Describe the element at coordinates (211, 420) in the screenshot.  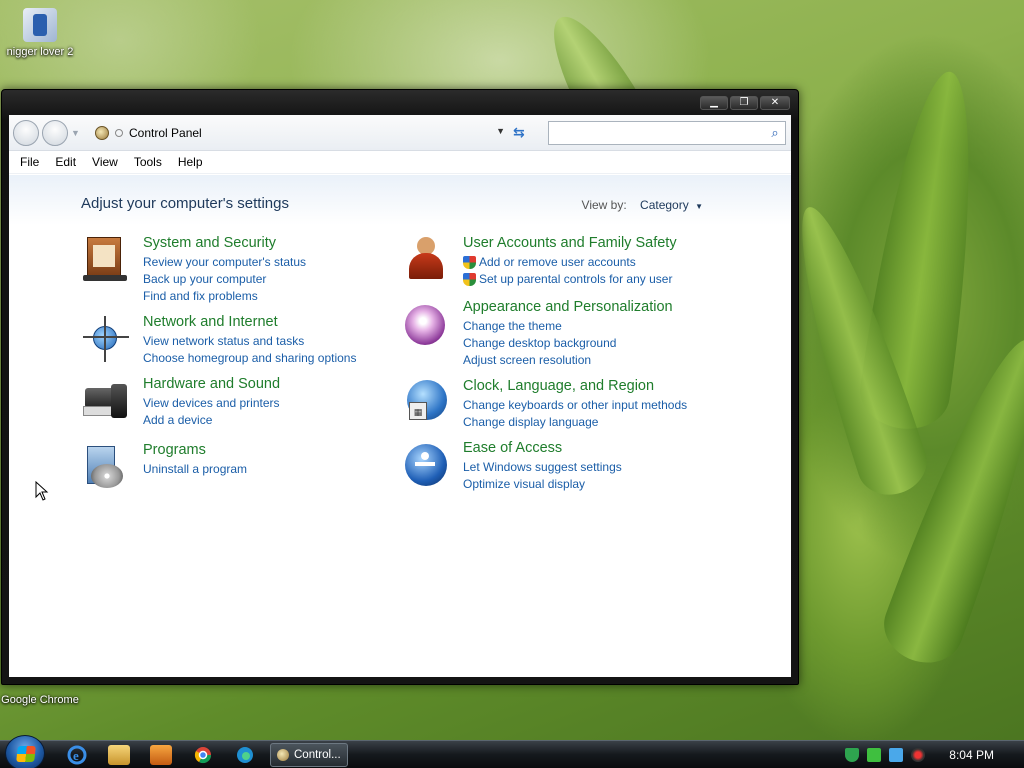
I see `link-add-device: Add a device` at that location.